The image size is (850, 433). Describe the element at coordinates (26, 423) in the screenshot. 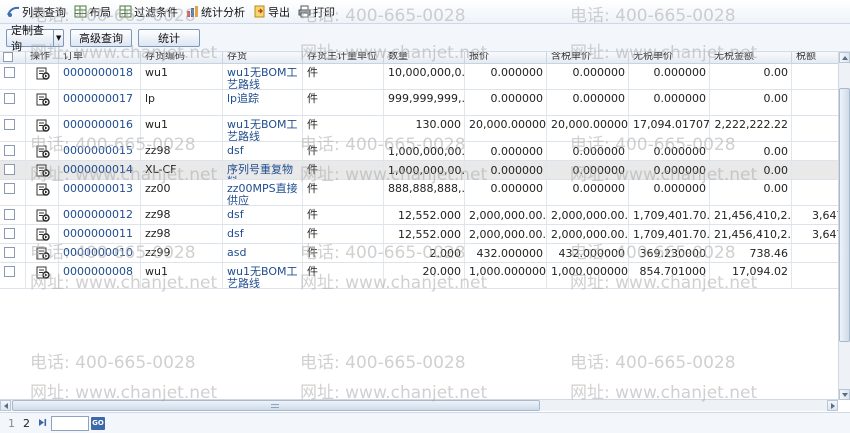

I see `page-link-current: 2` at that location.